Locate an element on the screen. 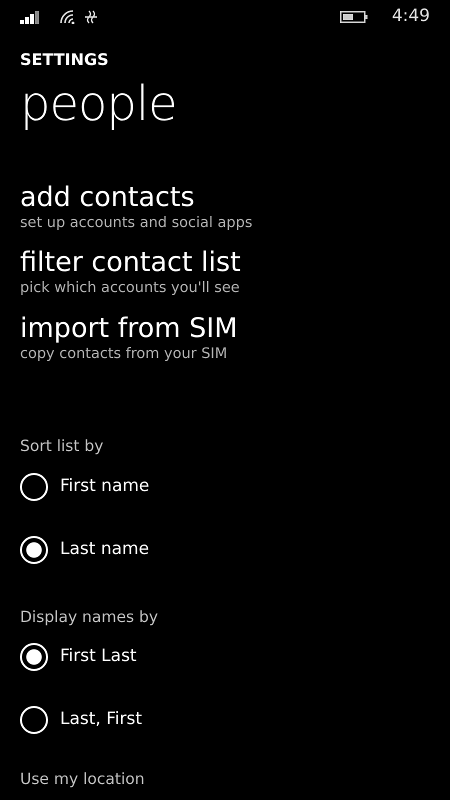 The image size is (450, 800). wifi-icon is located at coordinates (68, 17).